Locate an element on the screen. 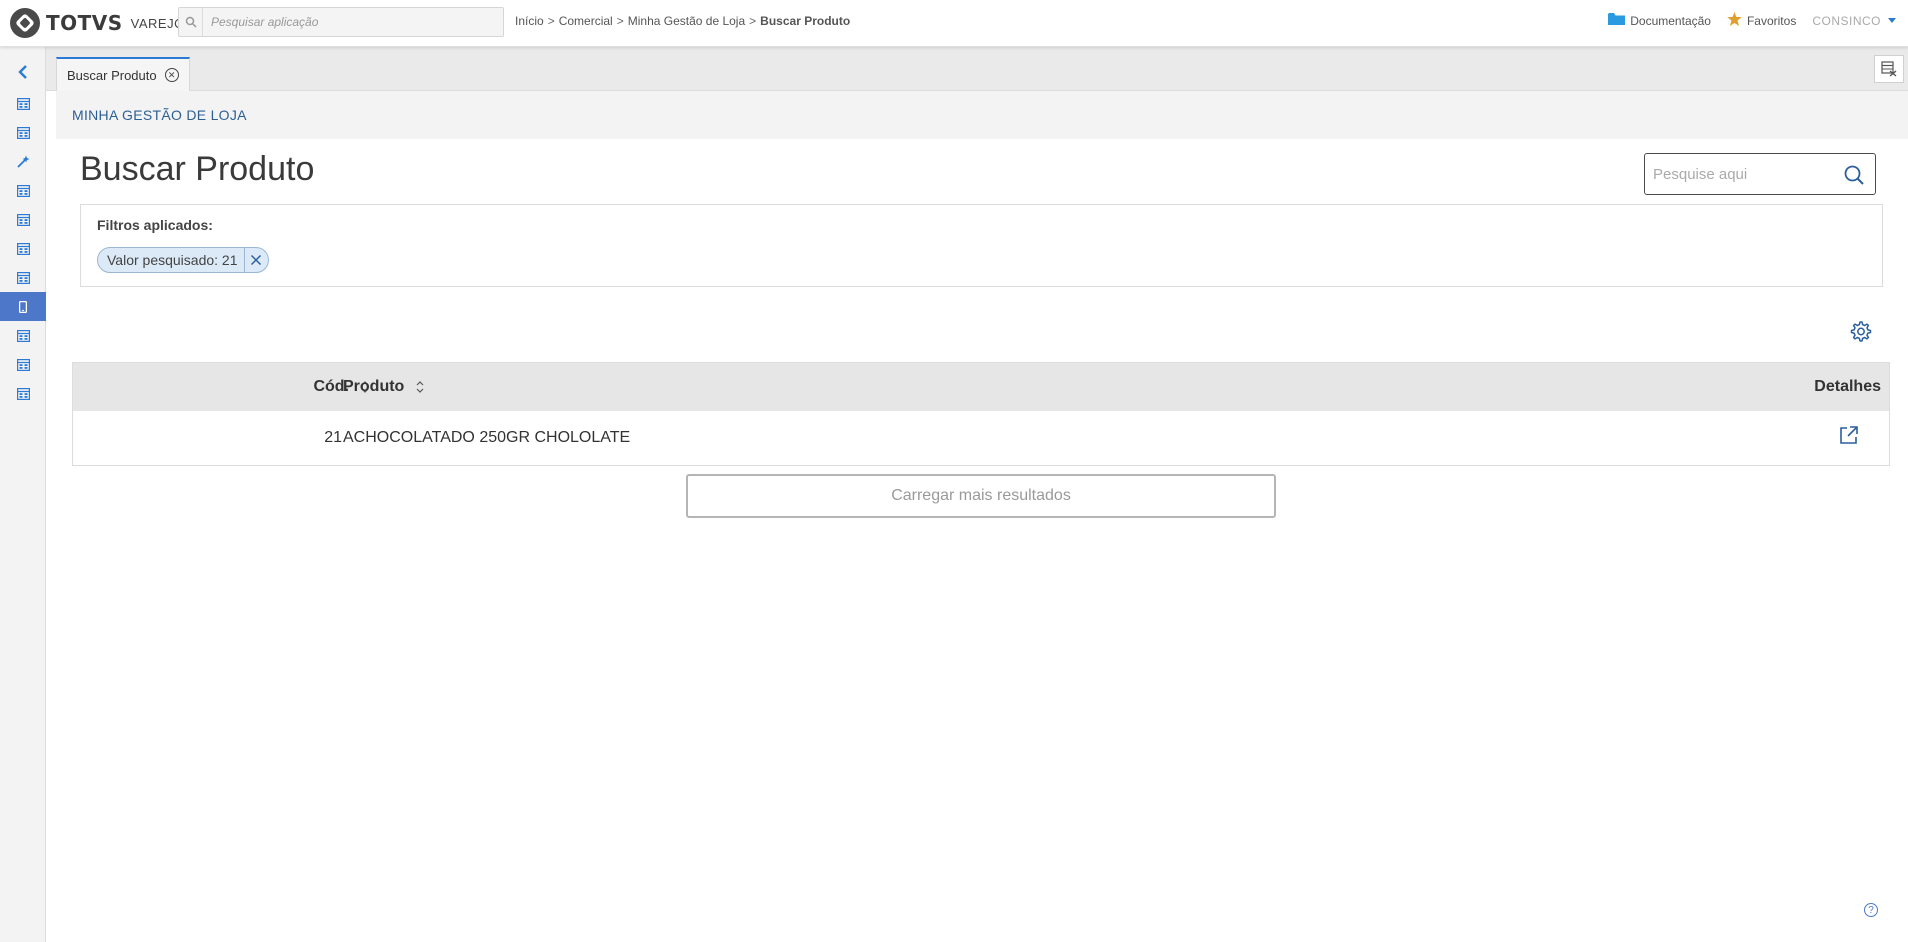 This screenshot has height=942, width=1908. sort-icon is located at coordinates (420, 387).